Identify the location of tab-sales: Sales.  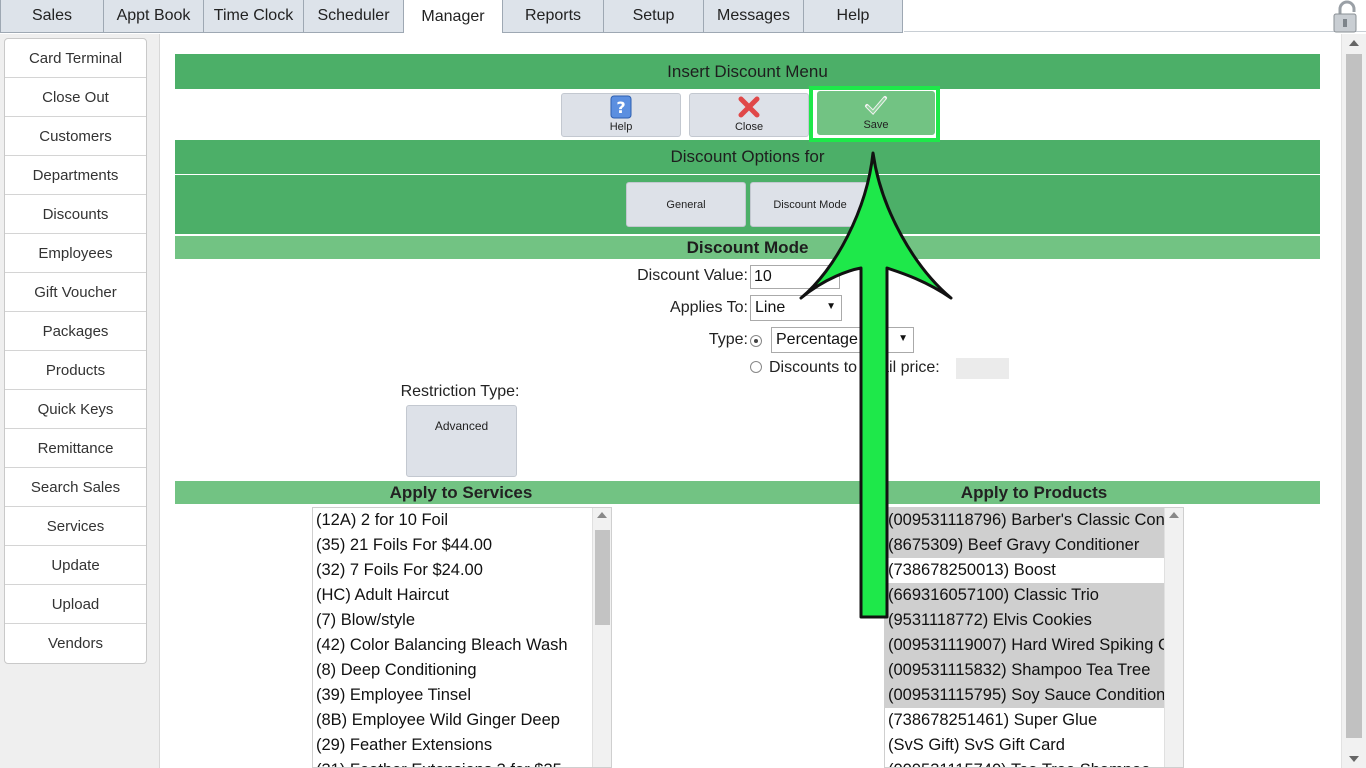
(52, 16).